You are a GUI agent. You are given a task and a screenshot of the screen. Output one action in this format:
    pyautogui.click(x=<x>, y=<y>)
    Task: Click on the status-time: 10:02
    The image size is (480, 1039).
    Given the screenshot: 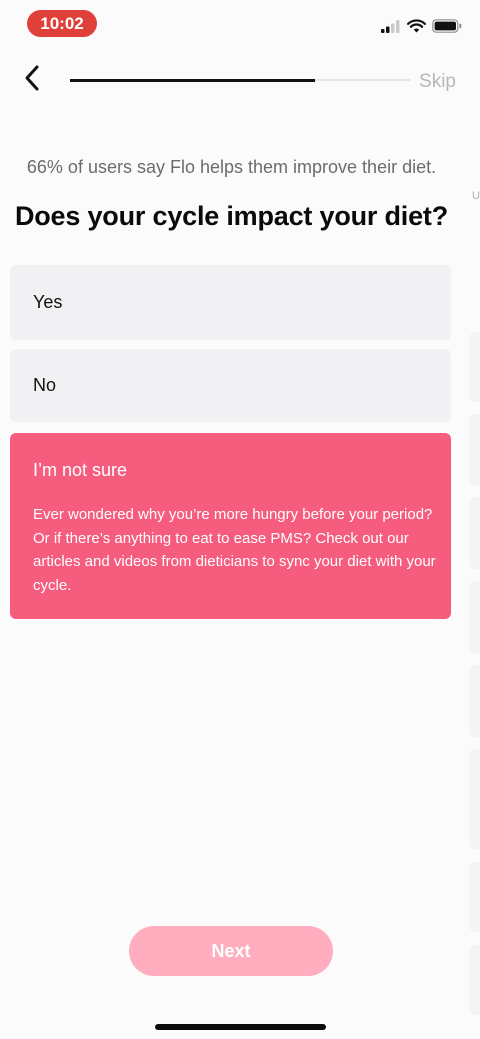 What is the action you would take?
    pyautogui.click(x=62, y=23)
    